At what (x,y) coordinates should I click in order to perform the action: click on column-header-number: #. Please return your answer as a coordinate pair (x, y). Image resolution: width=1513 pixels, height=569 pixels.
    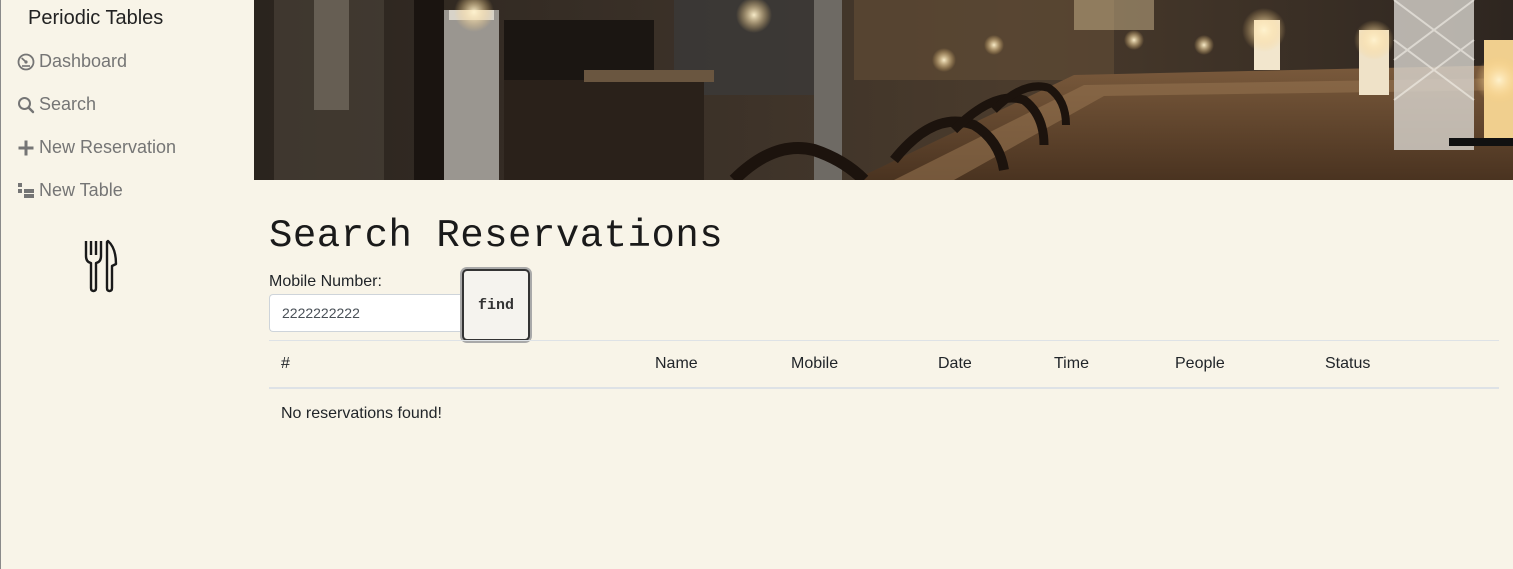
    Looking at the image, I should click on (456, 364).